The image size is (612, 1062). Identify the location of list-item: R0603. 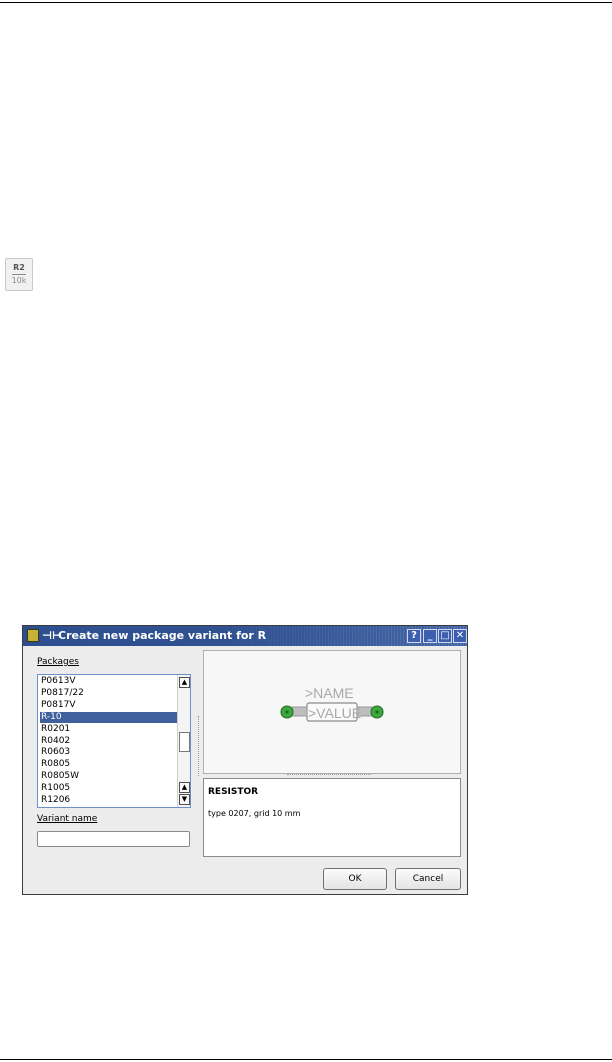
(108, 752).